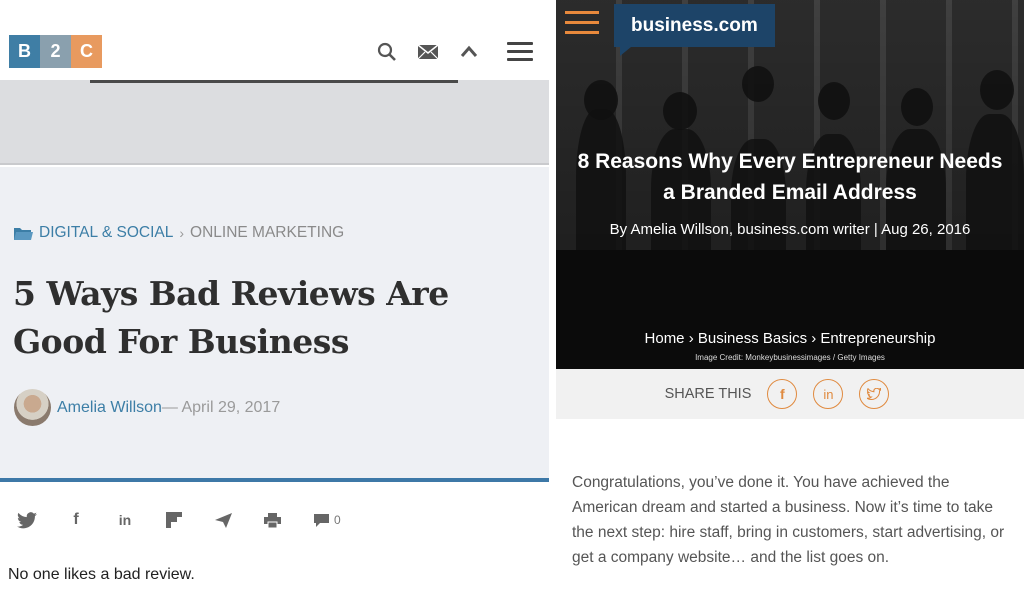  I want to click on search-icon, so click(387, 52).